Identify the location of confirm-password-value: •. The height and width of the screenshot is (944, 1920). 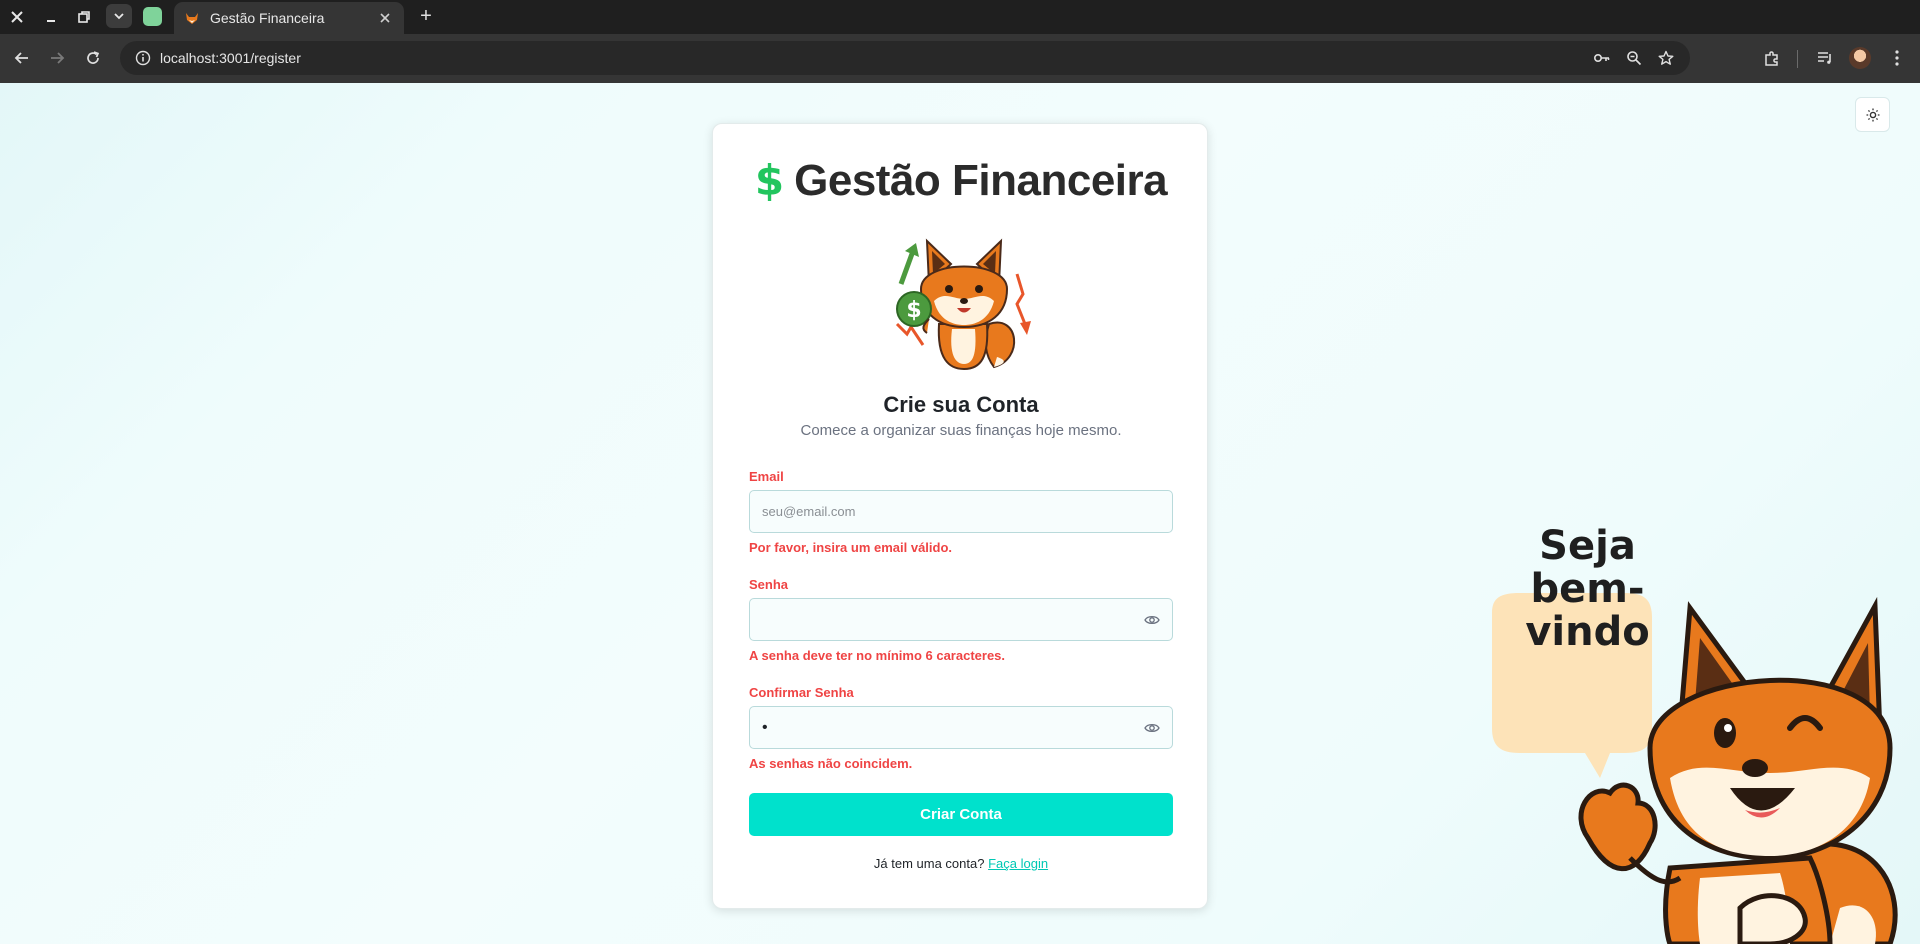
(765, 727).